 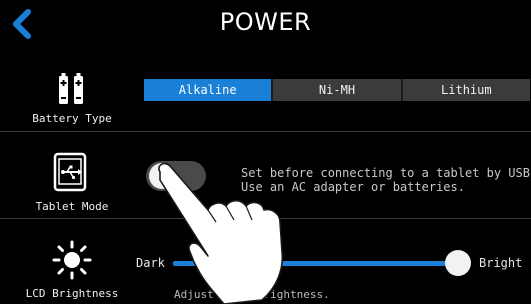 What do you see at coordinates (72, 293) in the screenshot?
I see `lcd-brightness-label: LCD Brightness` at bounding box center [72, 293].